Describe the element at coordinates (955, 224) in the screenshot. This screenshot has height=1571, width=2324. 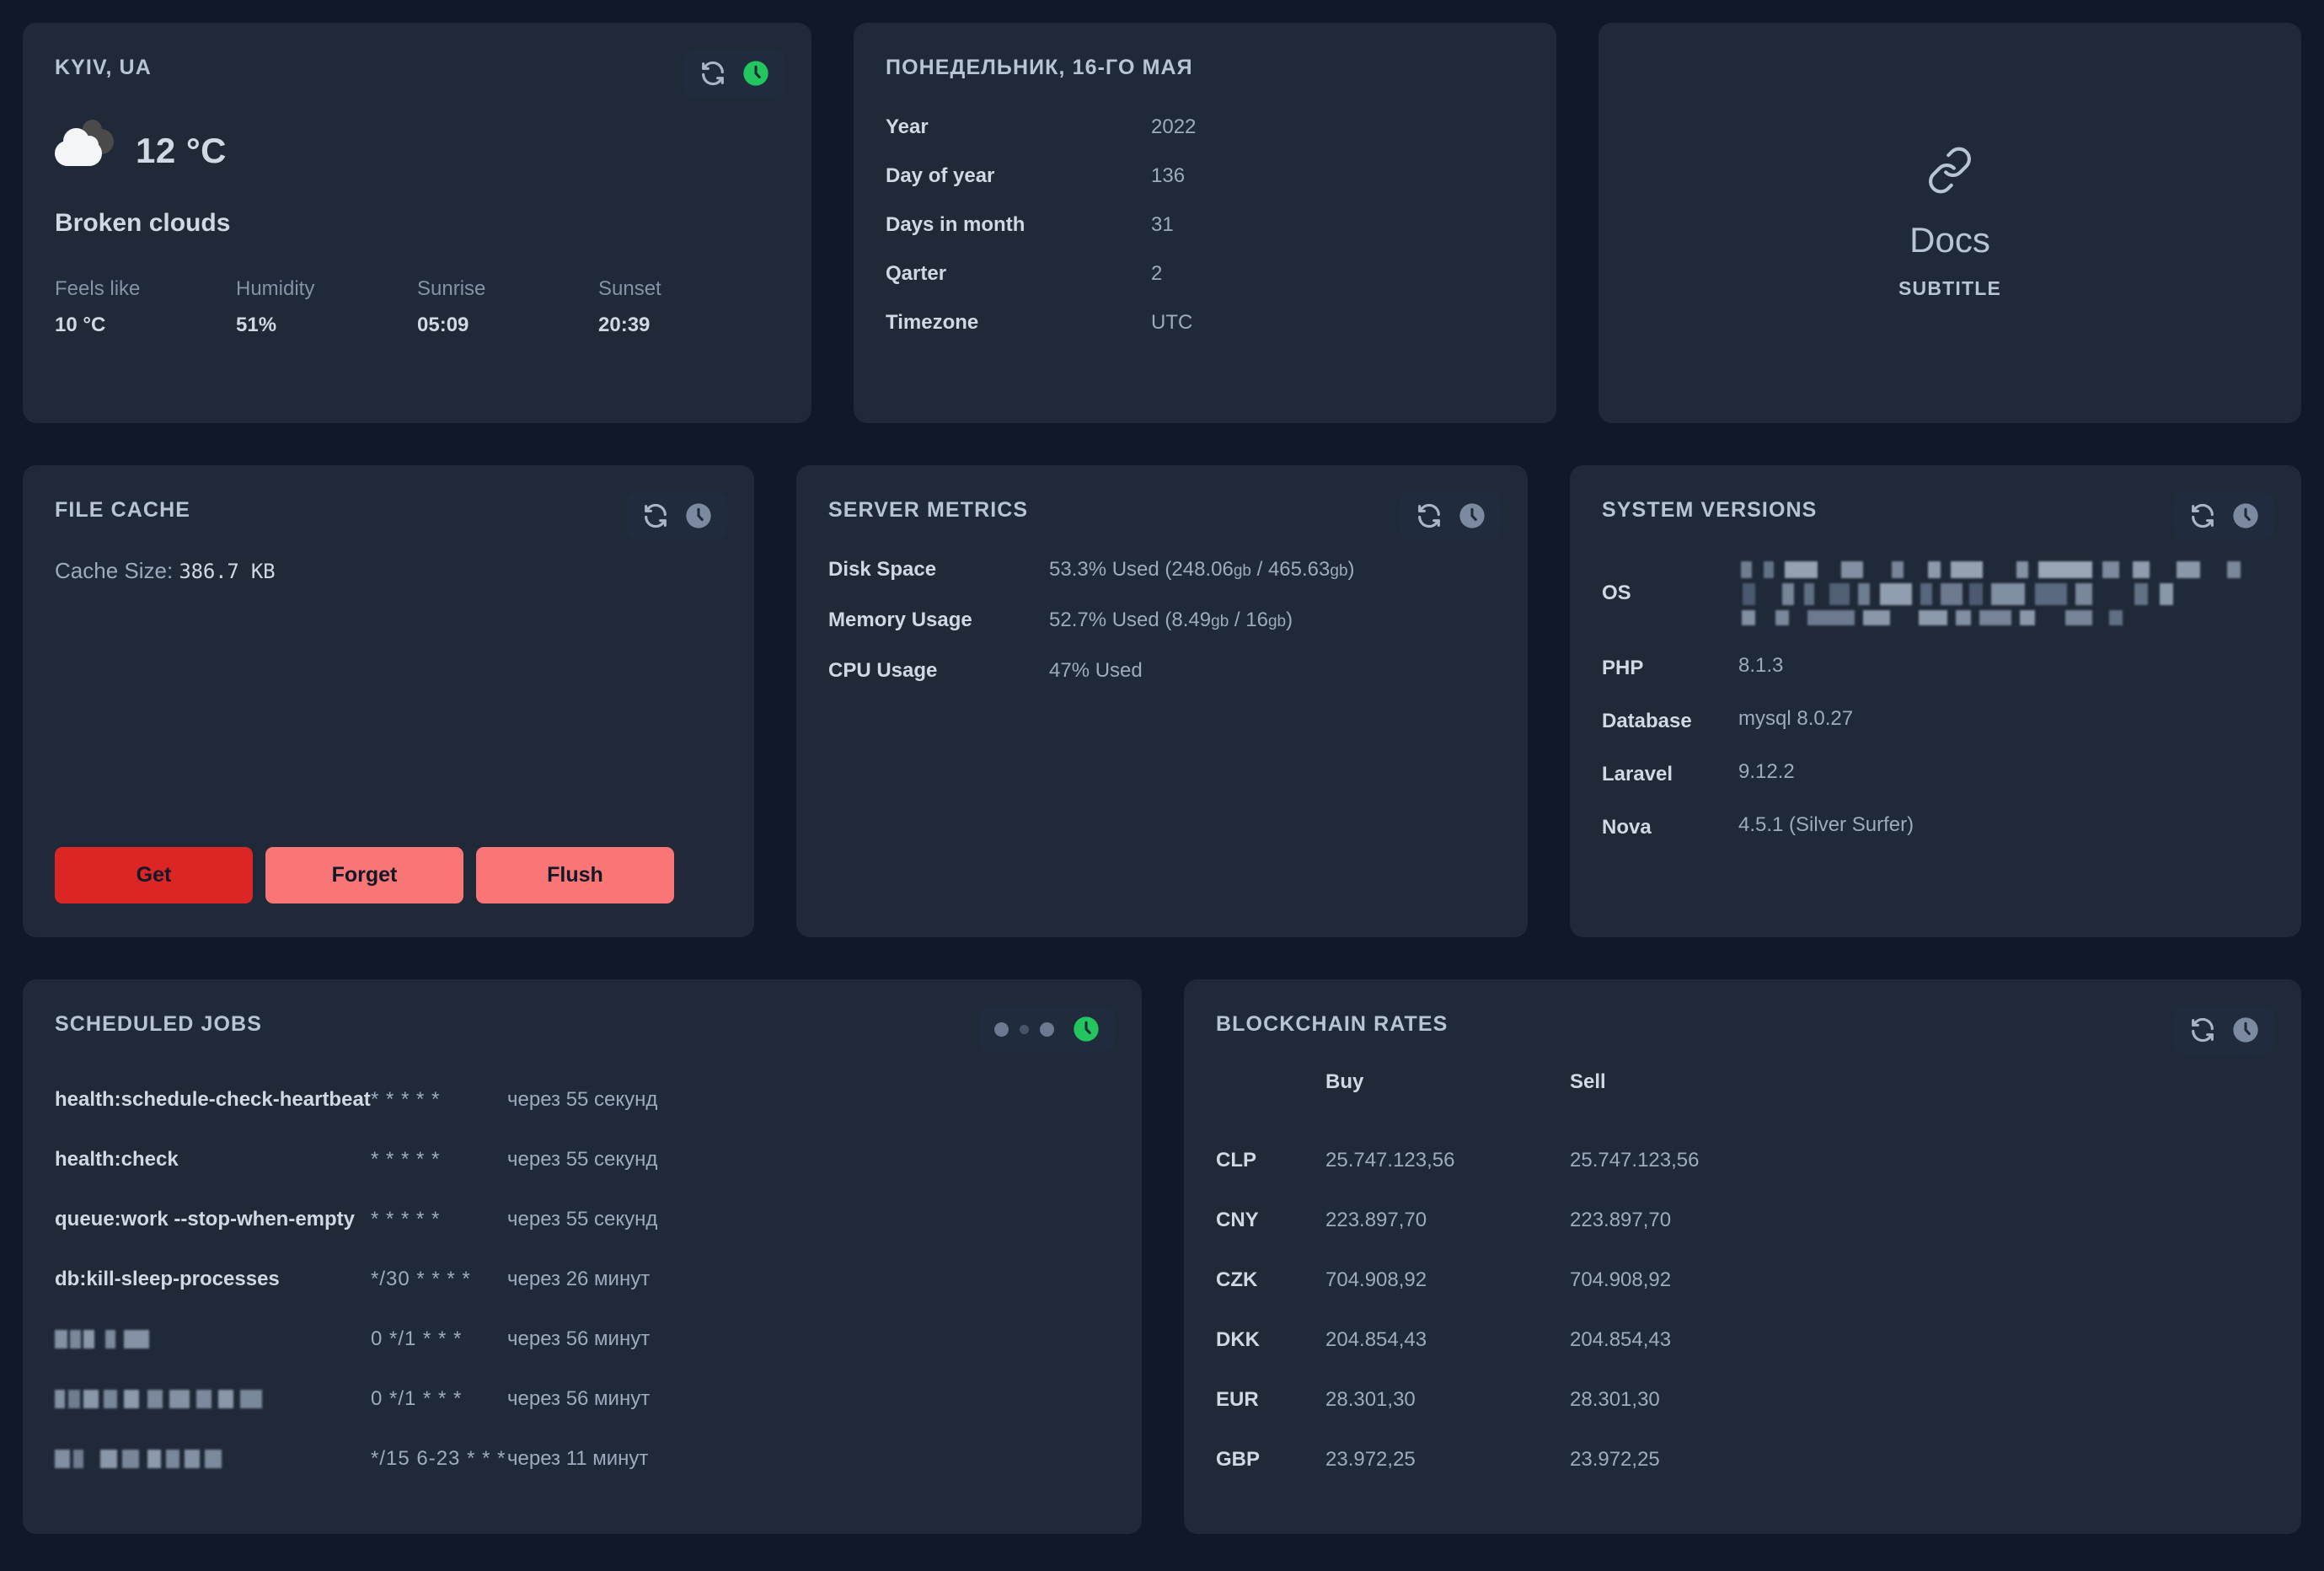
I see `date-row-key: Days in month` at that location.